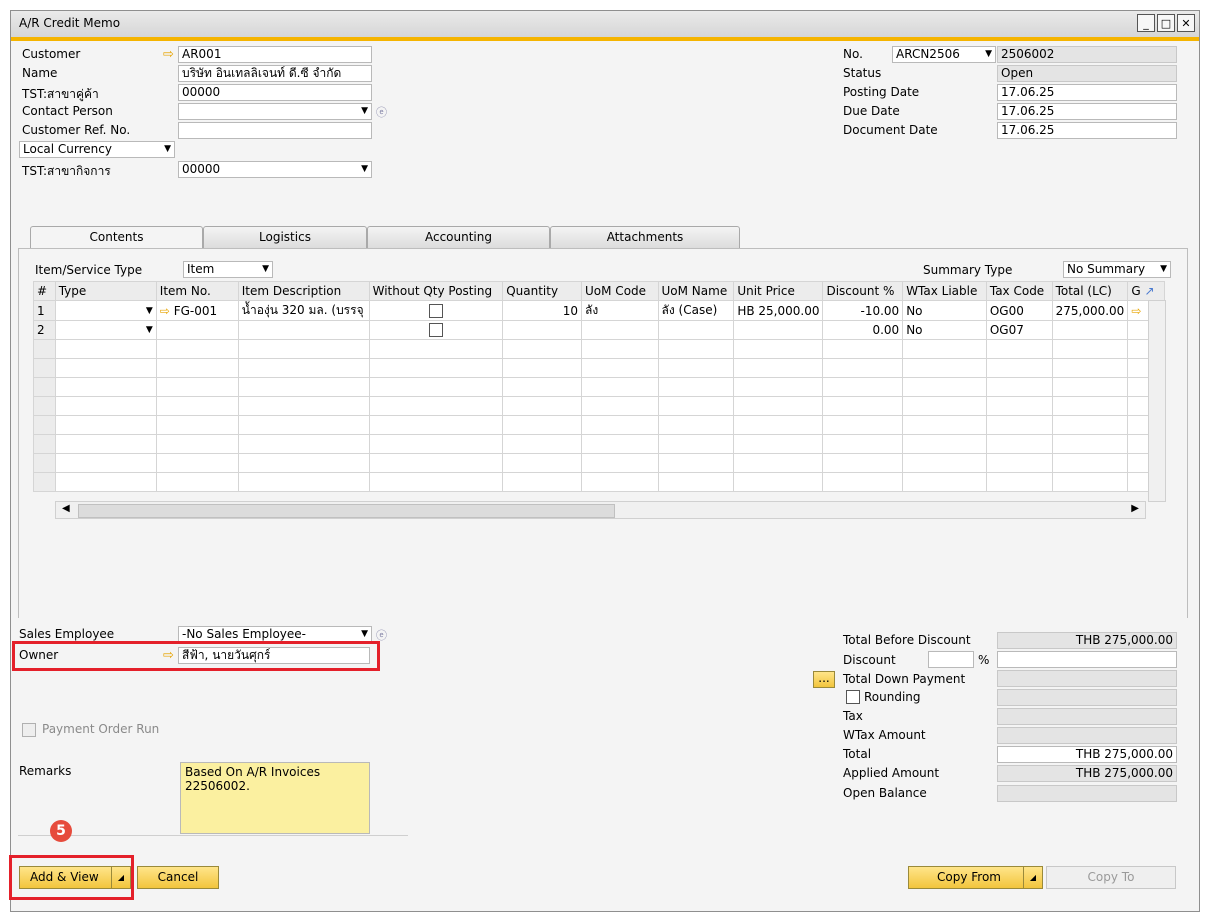 Image resolution: width=1212 pixels, height=916 pixels. I want to click on minimize-icon: _, so click(1146, 23).